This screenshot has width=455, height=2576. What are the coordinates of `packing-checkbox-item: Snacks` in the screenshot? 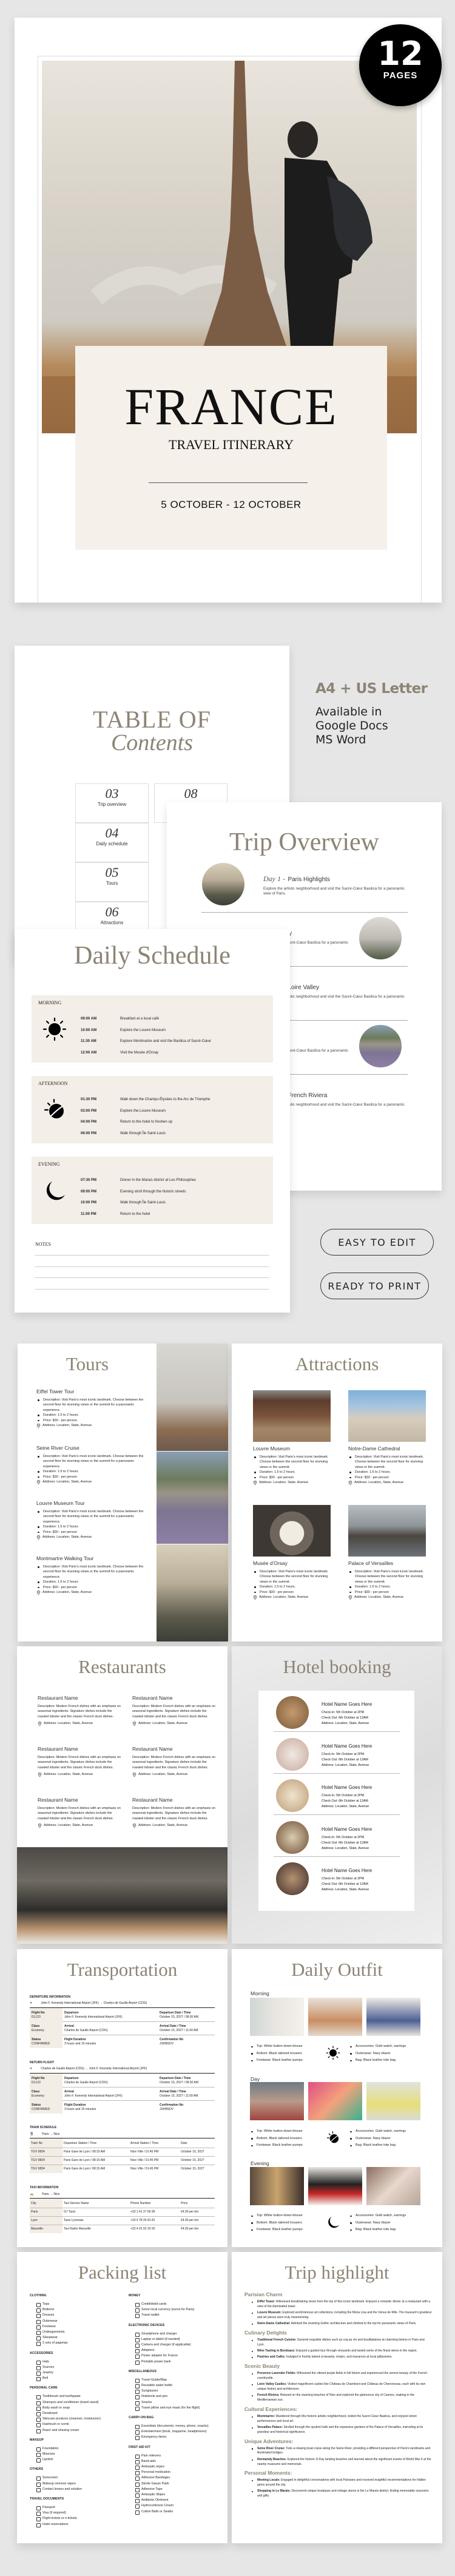 It's located at (177, 2402).